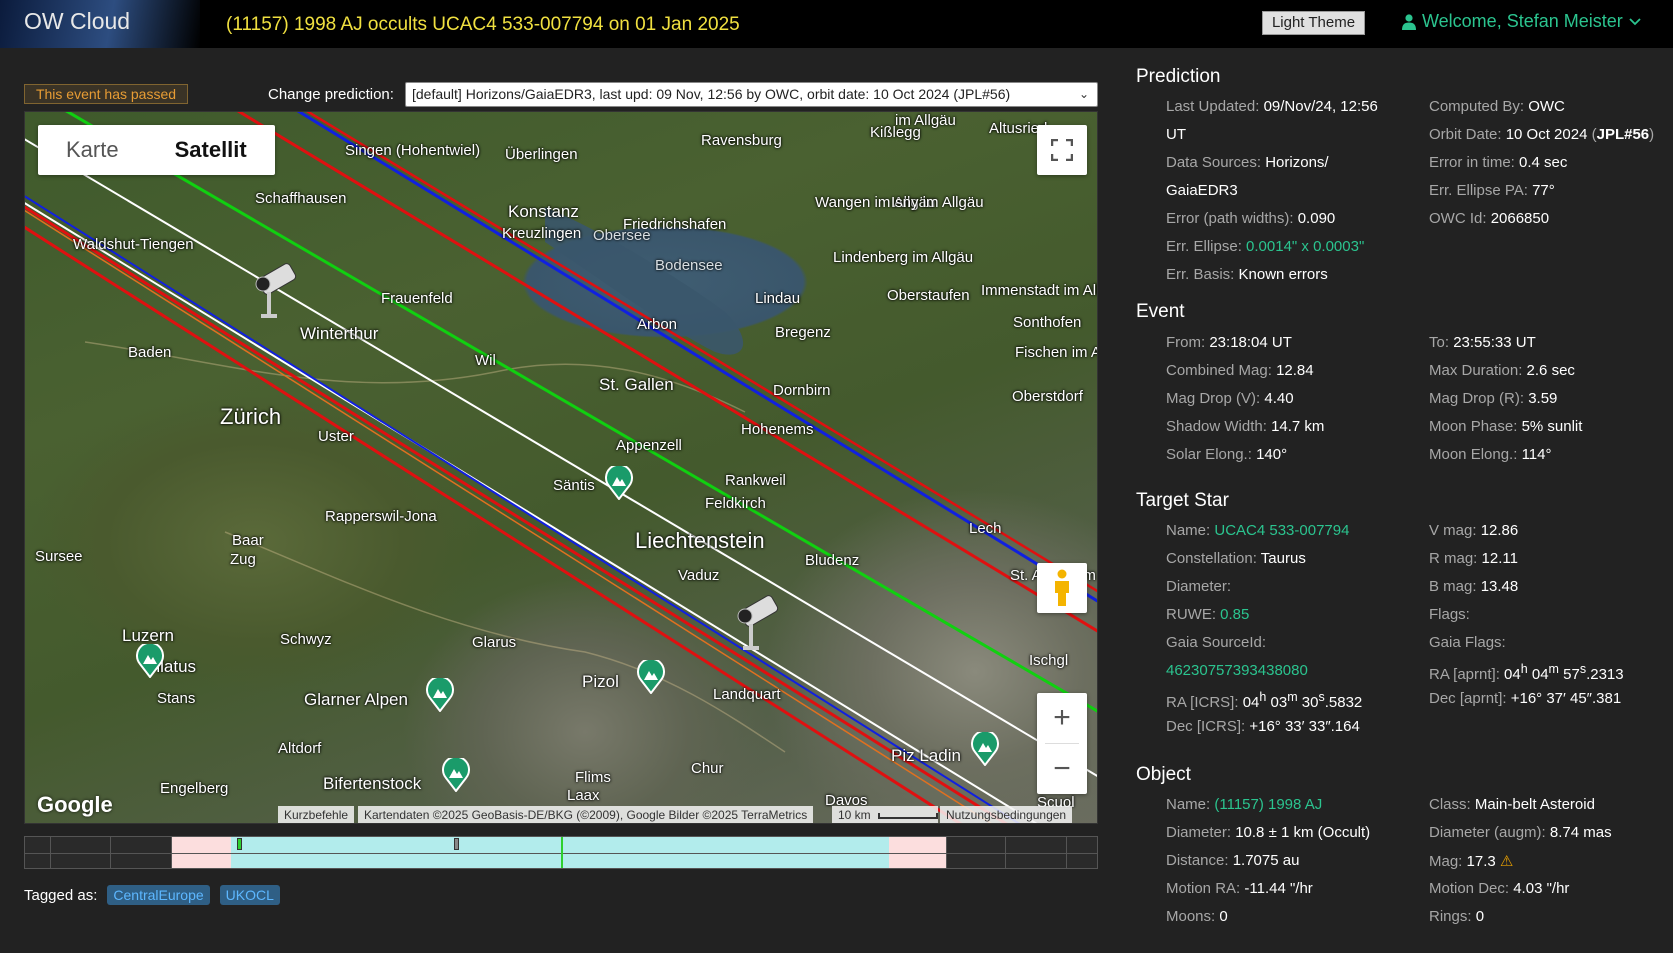 The height and width of the screenshot is (953, 1673). Describe the element at coordinates (1263, 726) in the screenshot. I see `dec-icrs: Dec [ICRS]: +16° 33′ 33″.164` at that location.